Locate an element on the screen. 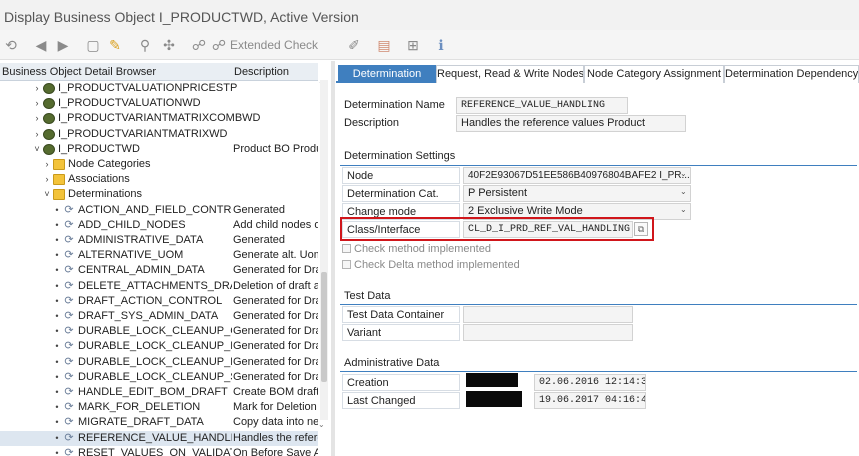 The width and height of the screenshot is (859, 456). last-changed-label: Last Changed is located at coordinates (401, 400).